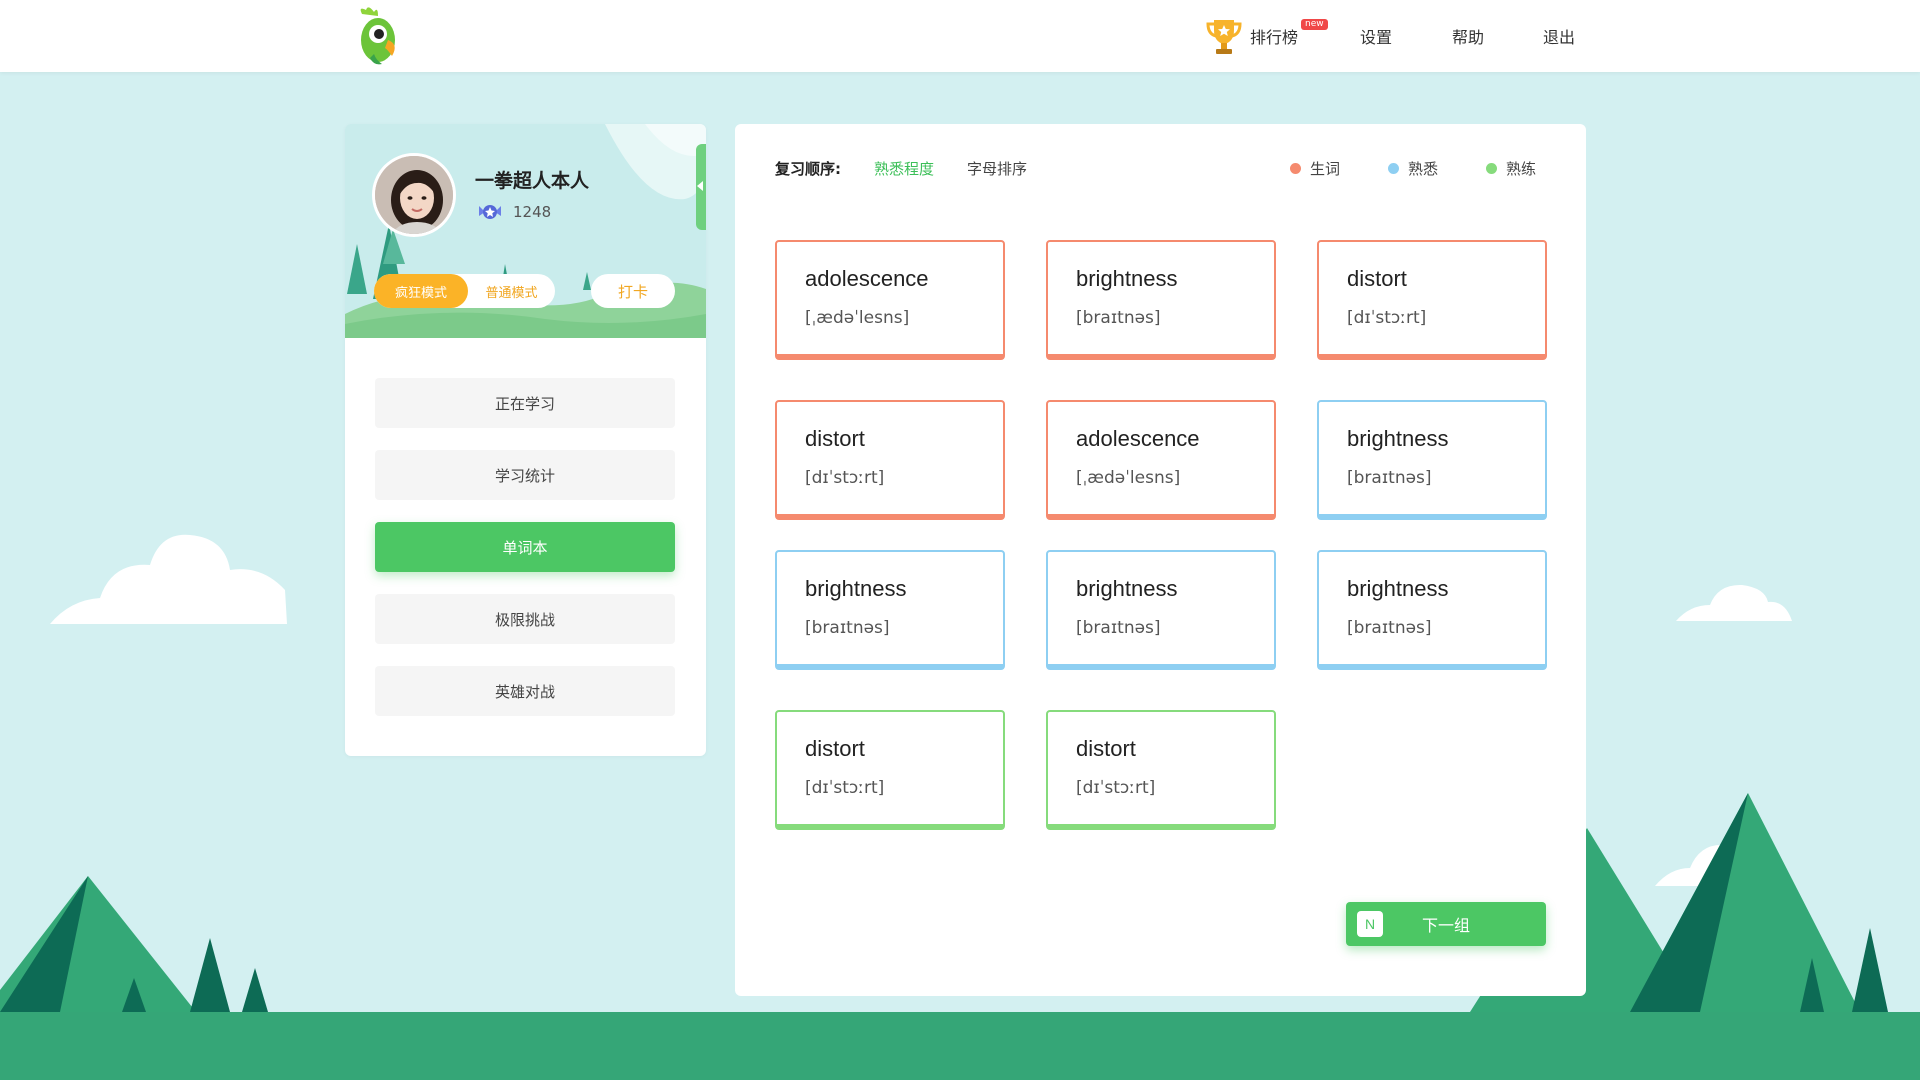 The width and height of the screenshot is (1920, 1080). I want to click on score-value: 1248, so click(532, 212).